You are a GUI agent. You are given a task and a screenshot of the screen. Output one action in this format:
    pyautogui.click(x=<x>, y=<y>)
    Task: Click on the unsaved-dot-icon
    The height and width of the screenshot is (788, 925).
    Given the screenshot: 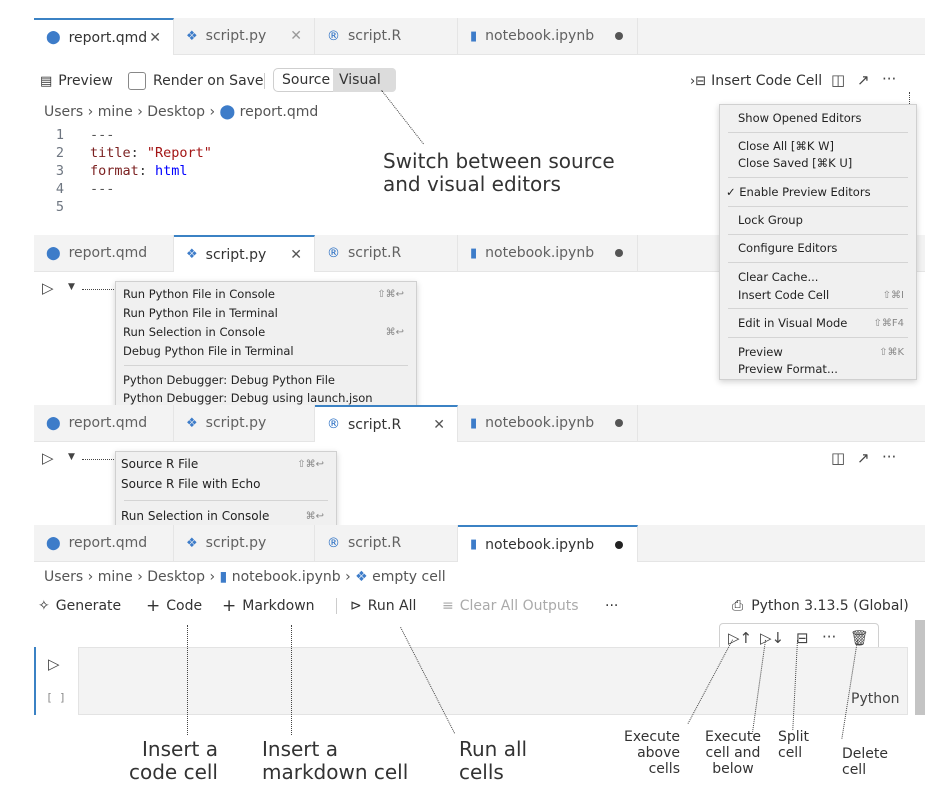 What is the action you would take?
    pyautogui.click(x=619, y=423)
    